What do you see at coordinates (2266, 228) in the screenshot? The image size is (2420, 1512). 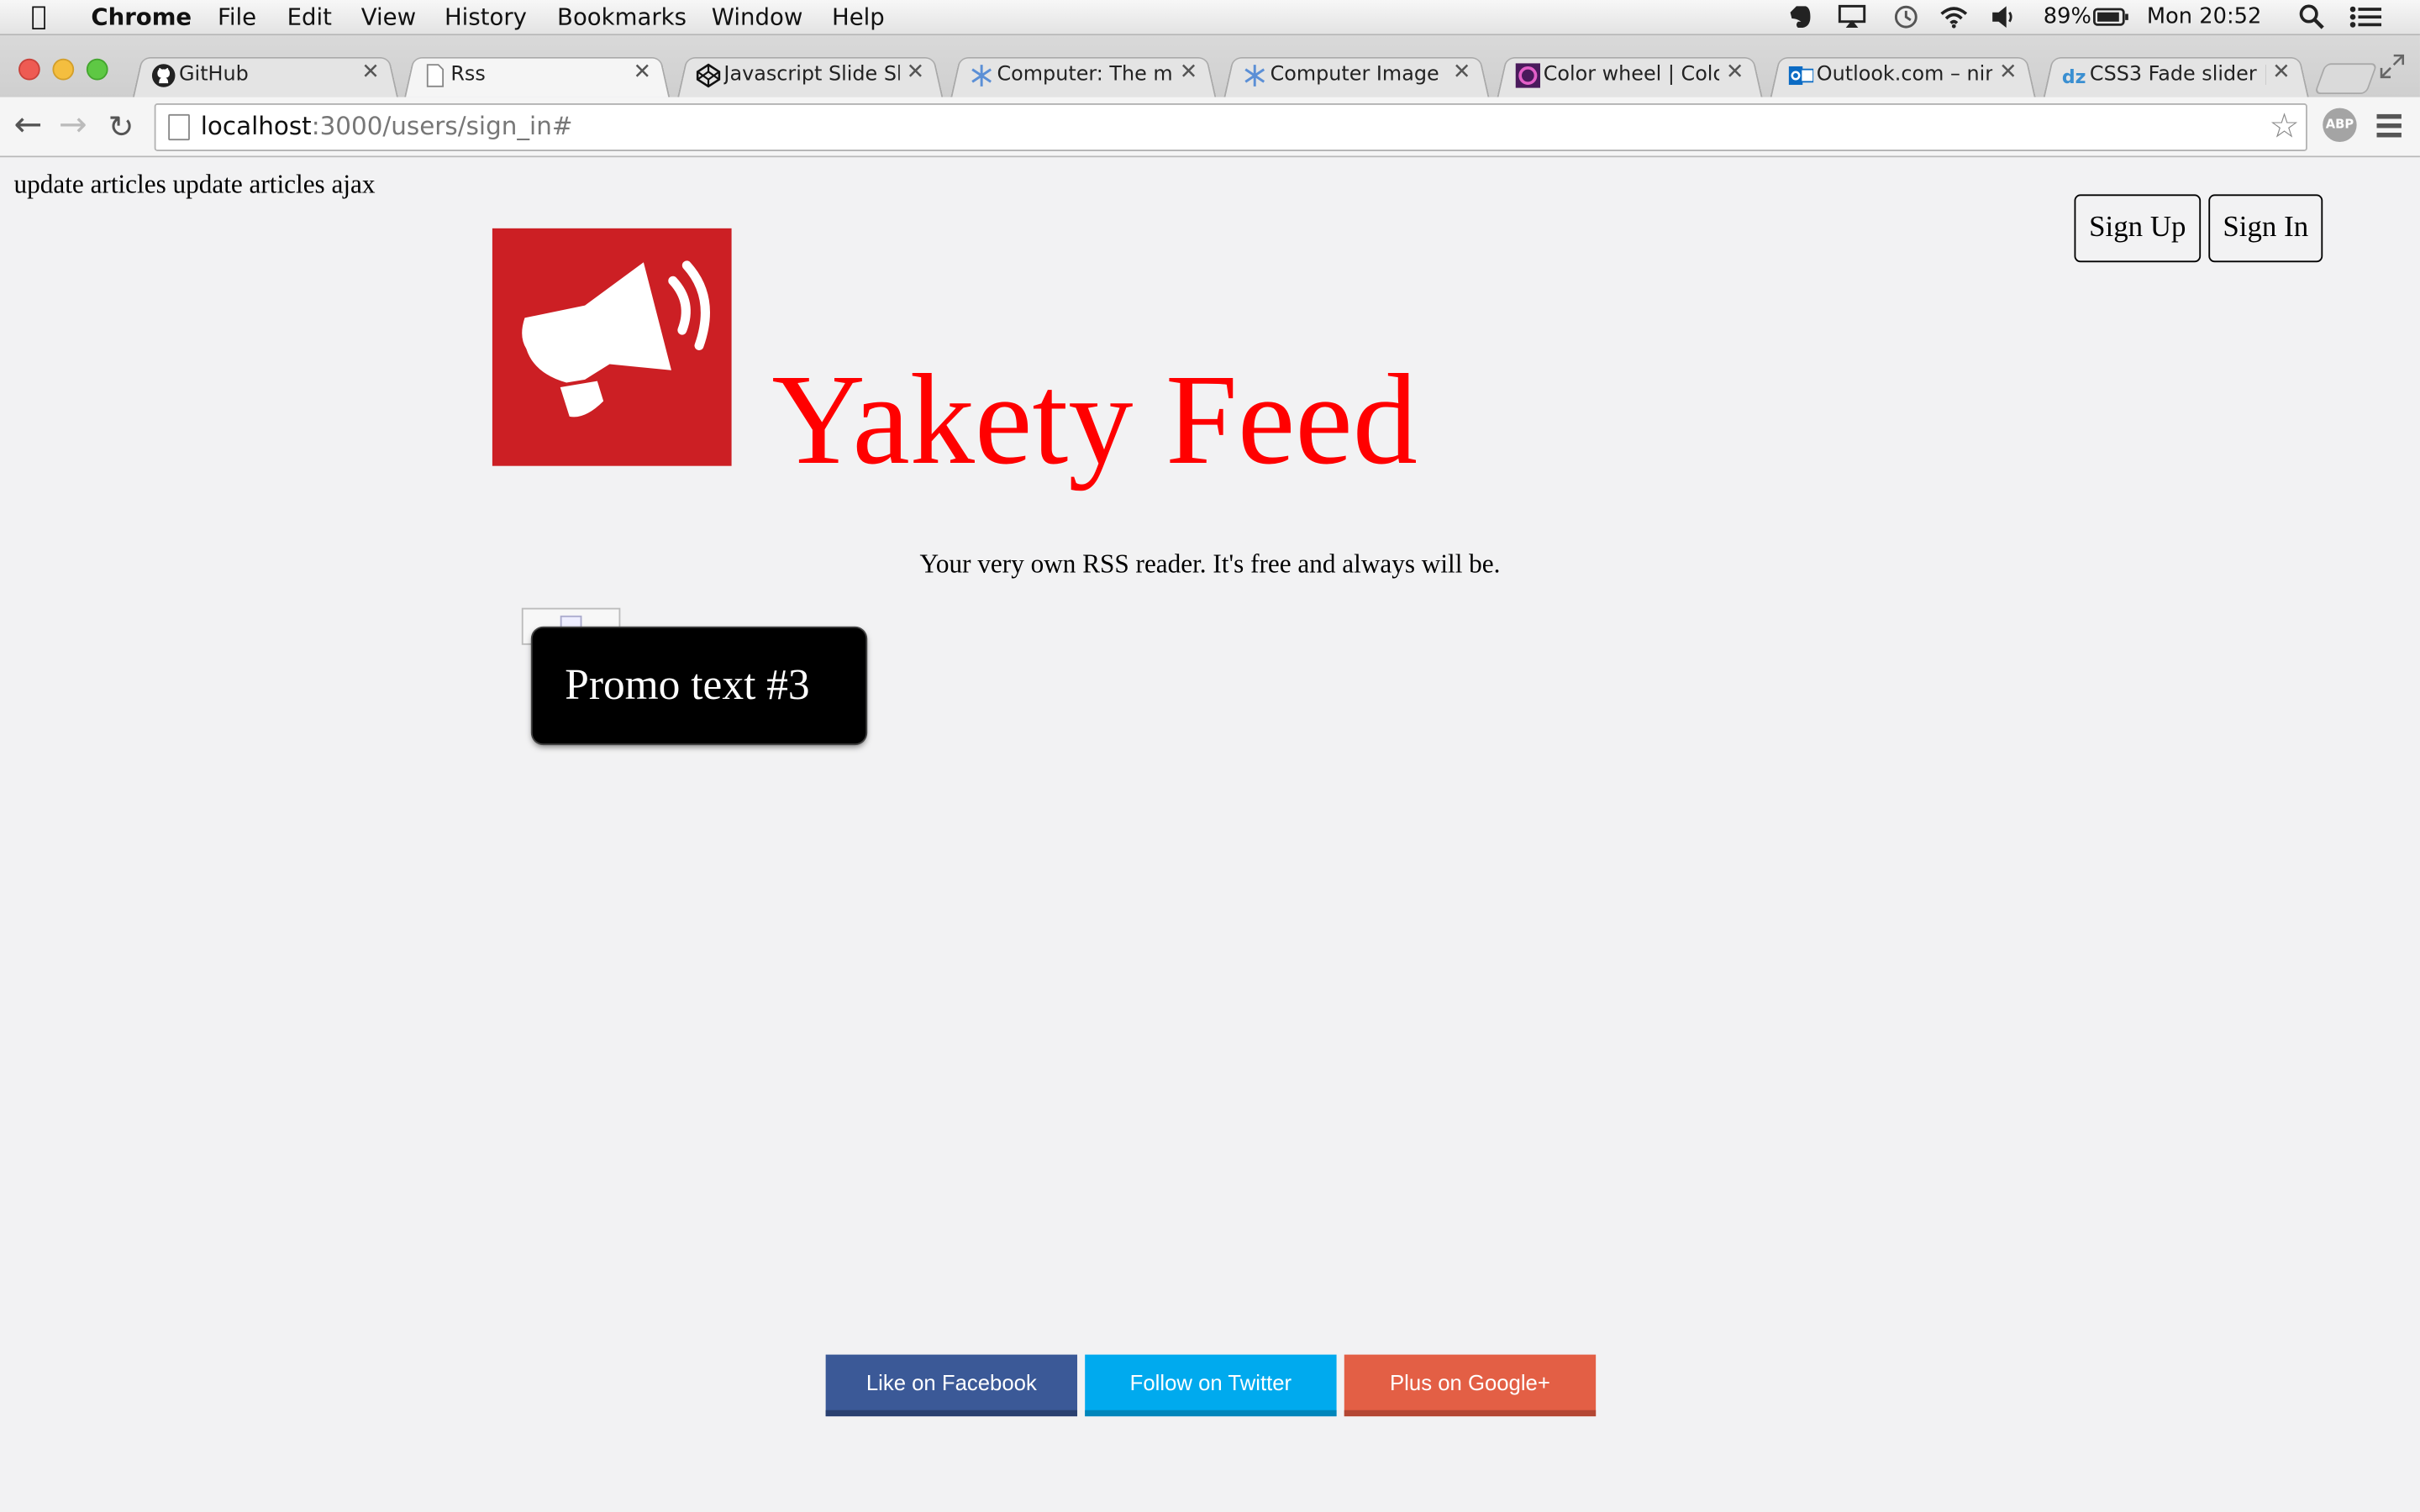 I see `sign-in-button: Sign In` at bounding box center [2266, 228].